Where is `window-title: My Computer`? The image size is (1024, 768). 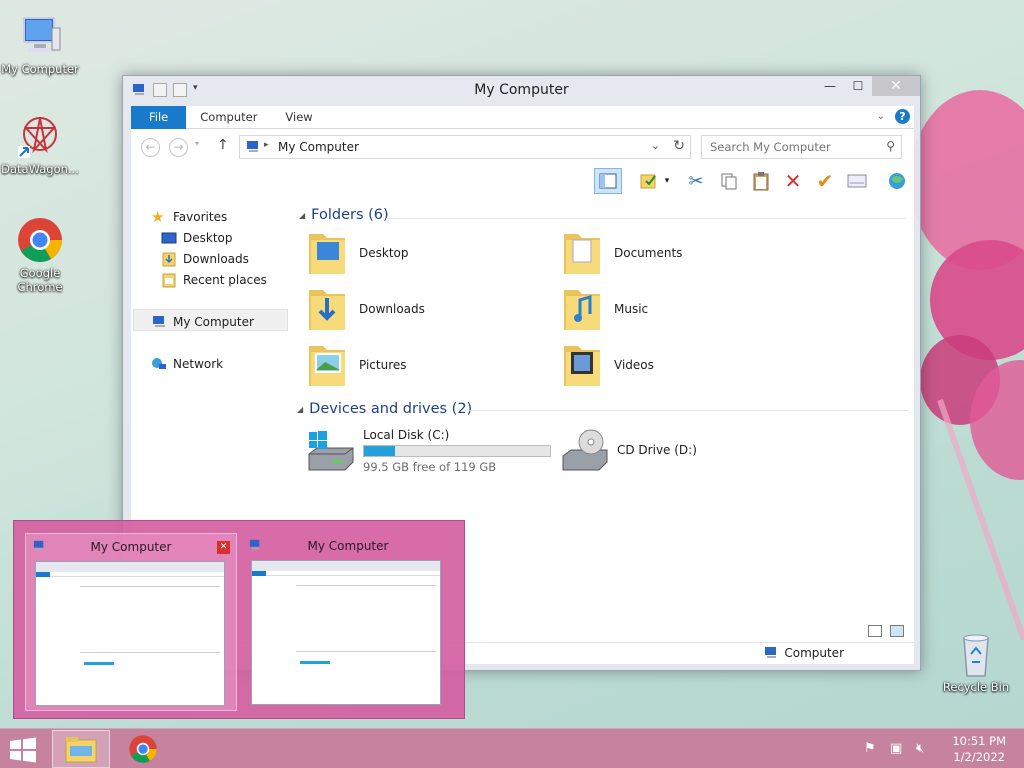
window-title: My Computer is located at coordinates (521, 90).